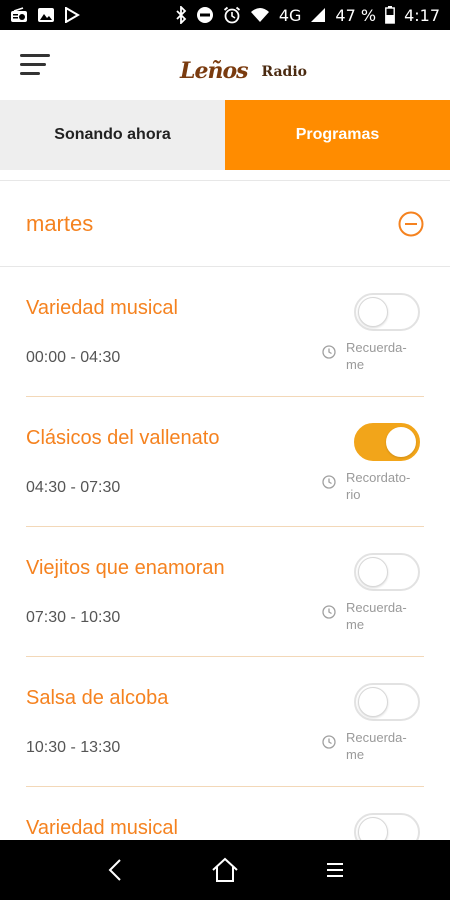 The image size is (450, 900). Describe the element at coordinates (72, 15) in the screenshot. I see `play-store-icon` at that location.